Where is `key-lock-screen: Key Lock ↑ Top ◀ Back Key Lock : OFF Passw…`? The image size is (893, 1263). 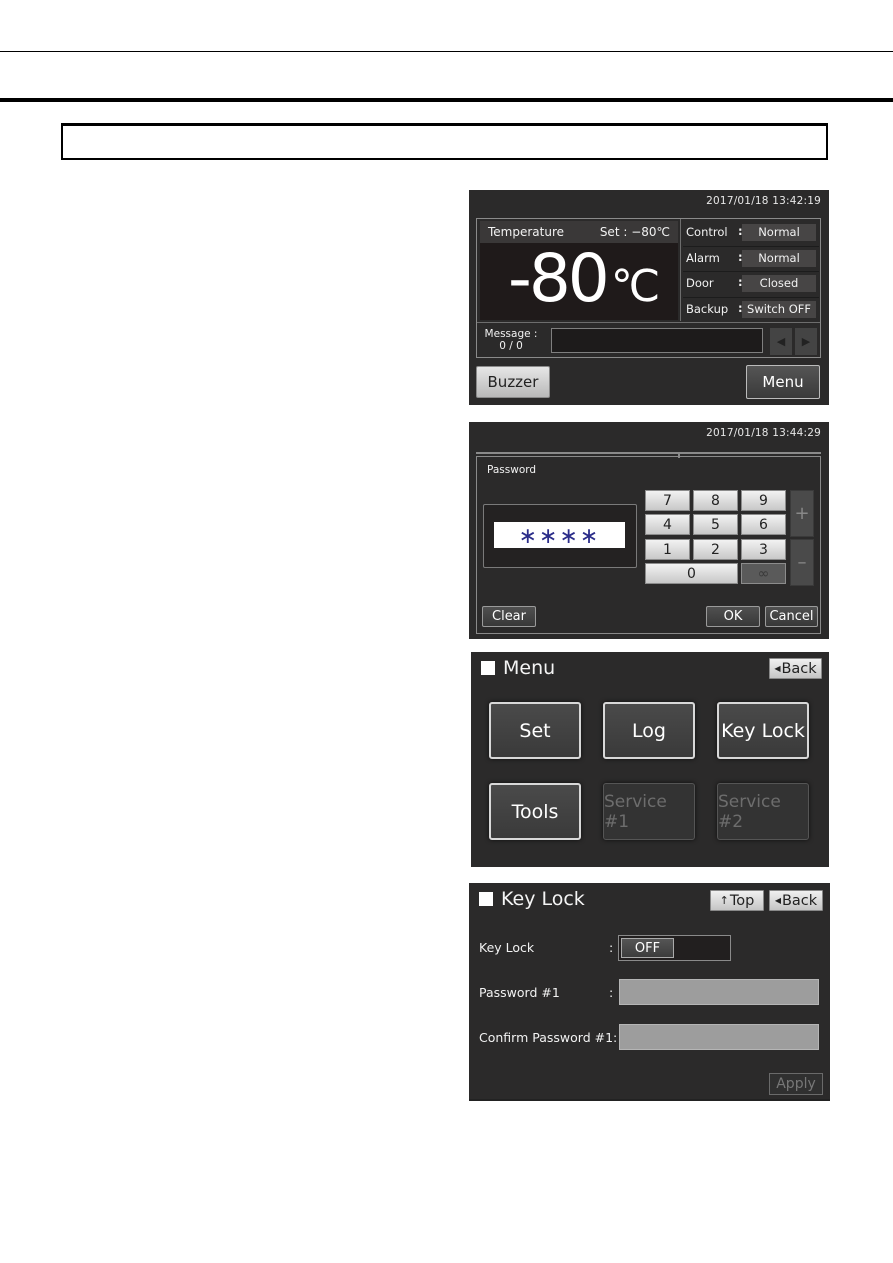 key-lock-screen: Key Lock ↑ Top ◀ Back Key Lock : OFF Passw… is located at coordinates (649, 992).